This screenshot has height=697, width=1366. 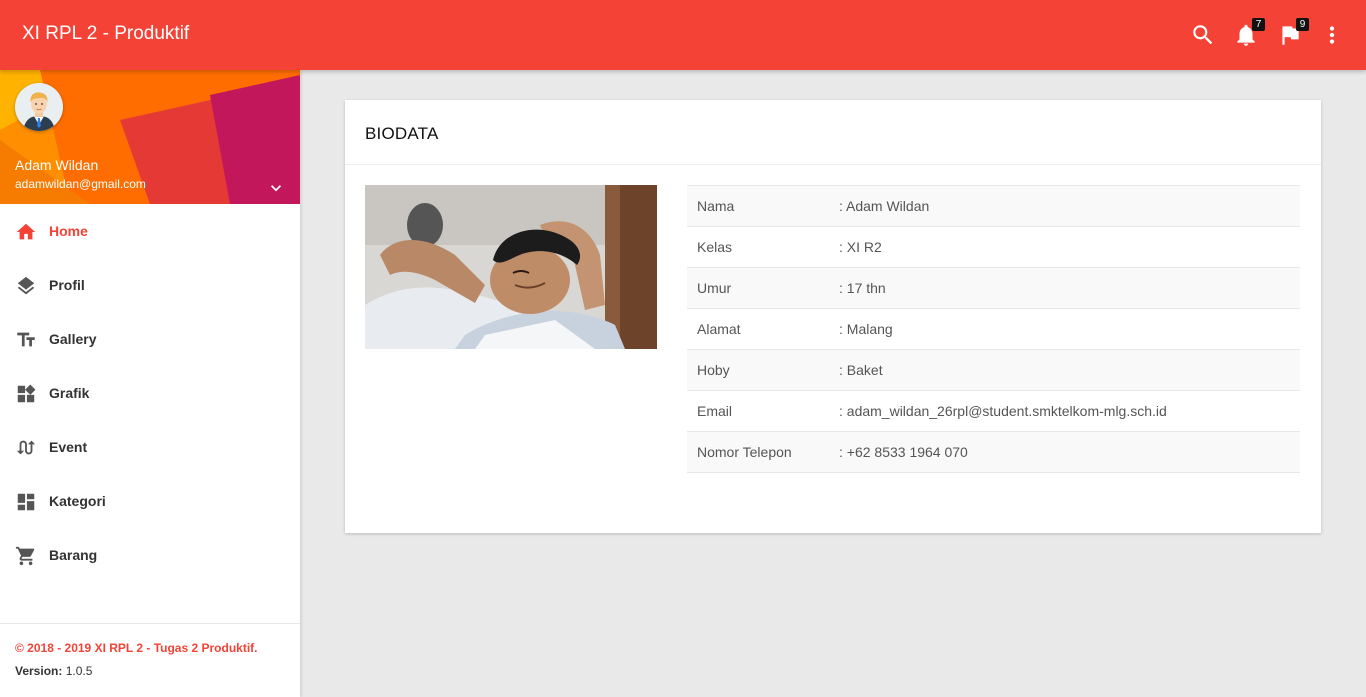 What do you see at coordinates (862, 288) in the screenshot?
I see `row-value: : 17 thn` at bounding box center [862, 288].